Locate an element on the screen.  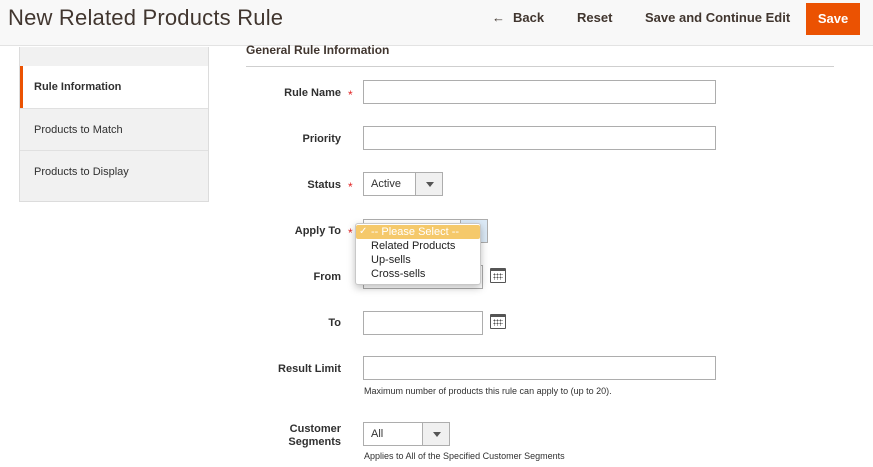
result-limit-input is located at coordinates (539, 368).